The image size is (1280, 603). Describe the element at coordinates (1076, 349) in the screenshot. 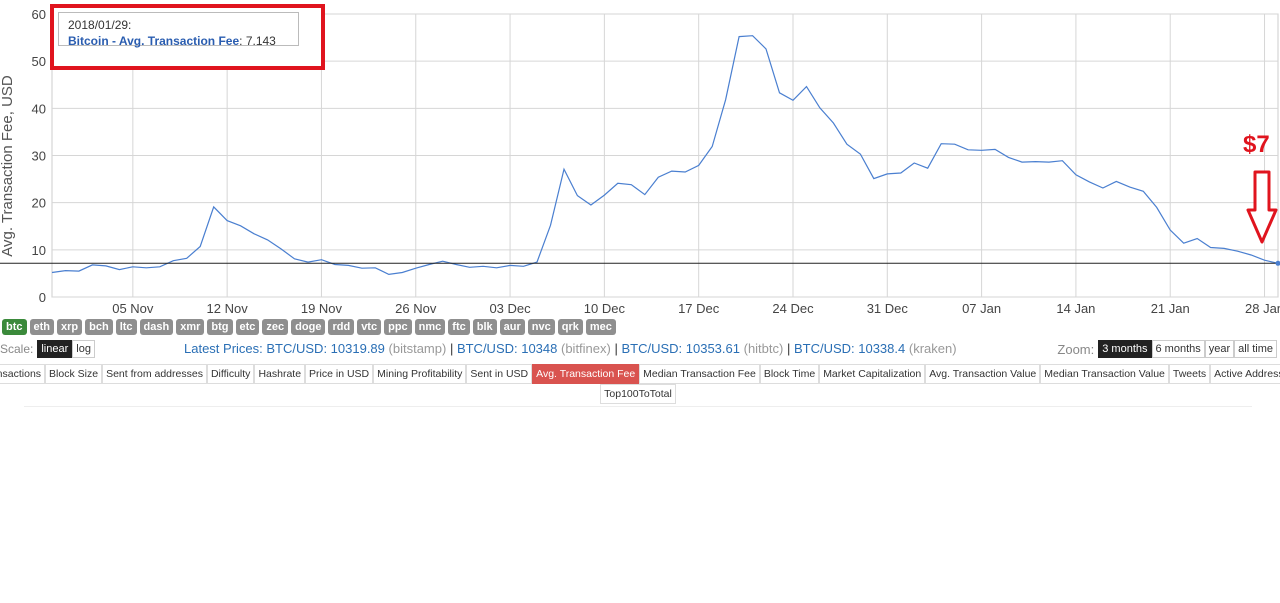

I see `zoom-label: Zoom:` at that location.